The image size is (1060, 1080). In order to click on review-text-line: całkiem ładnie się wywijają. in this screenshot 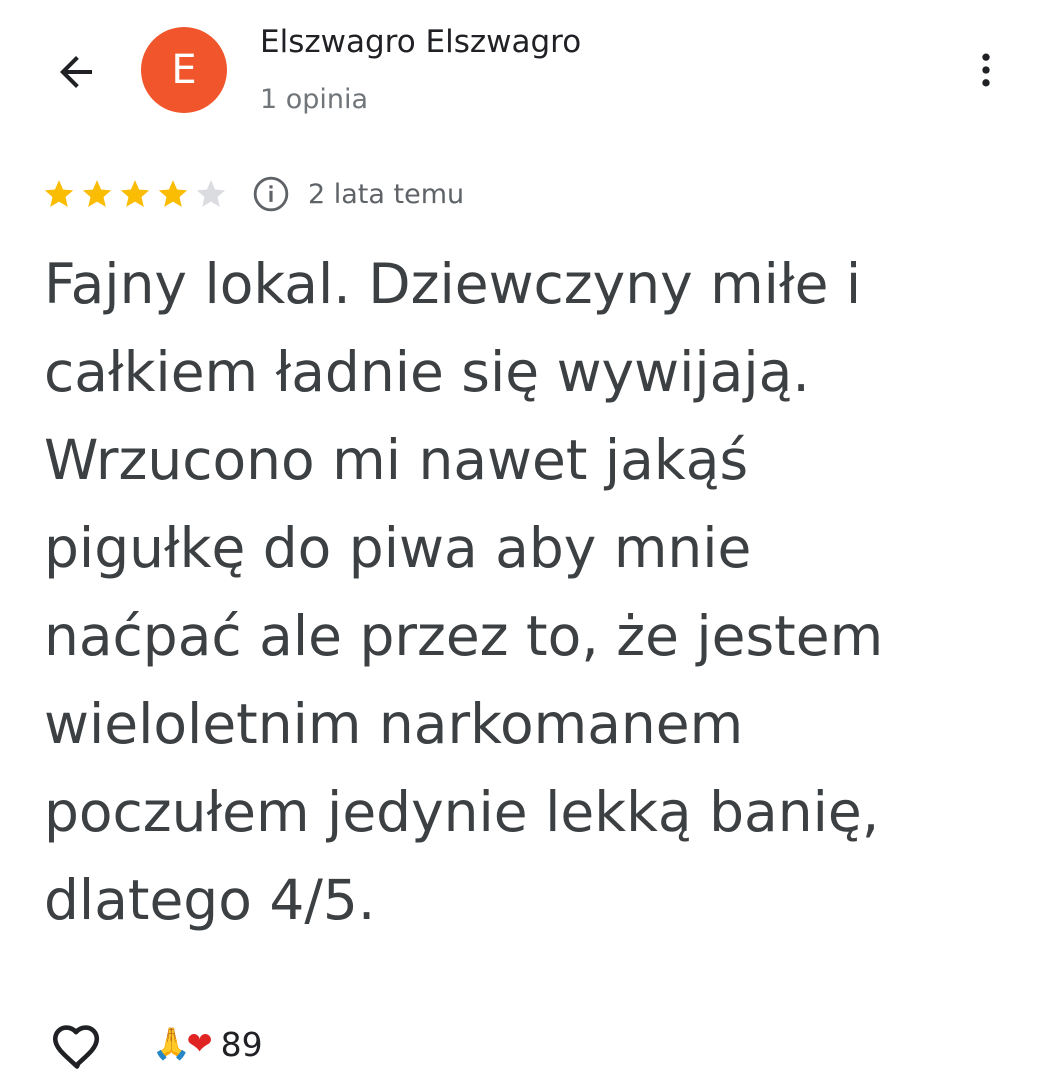, I will do `click(427, 372)`.